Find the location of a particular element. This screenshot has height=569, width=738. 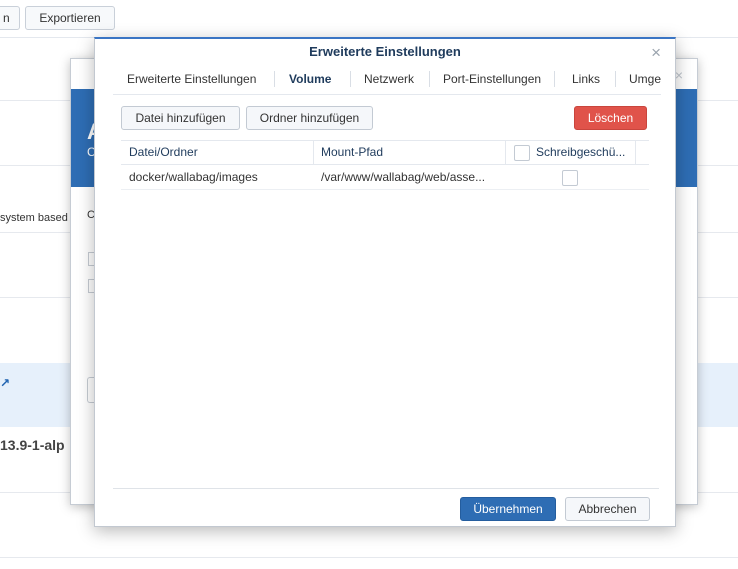

tab-separator is located at coordinates (554, 79).